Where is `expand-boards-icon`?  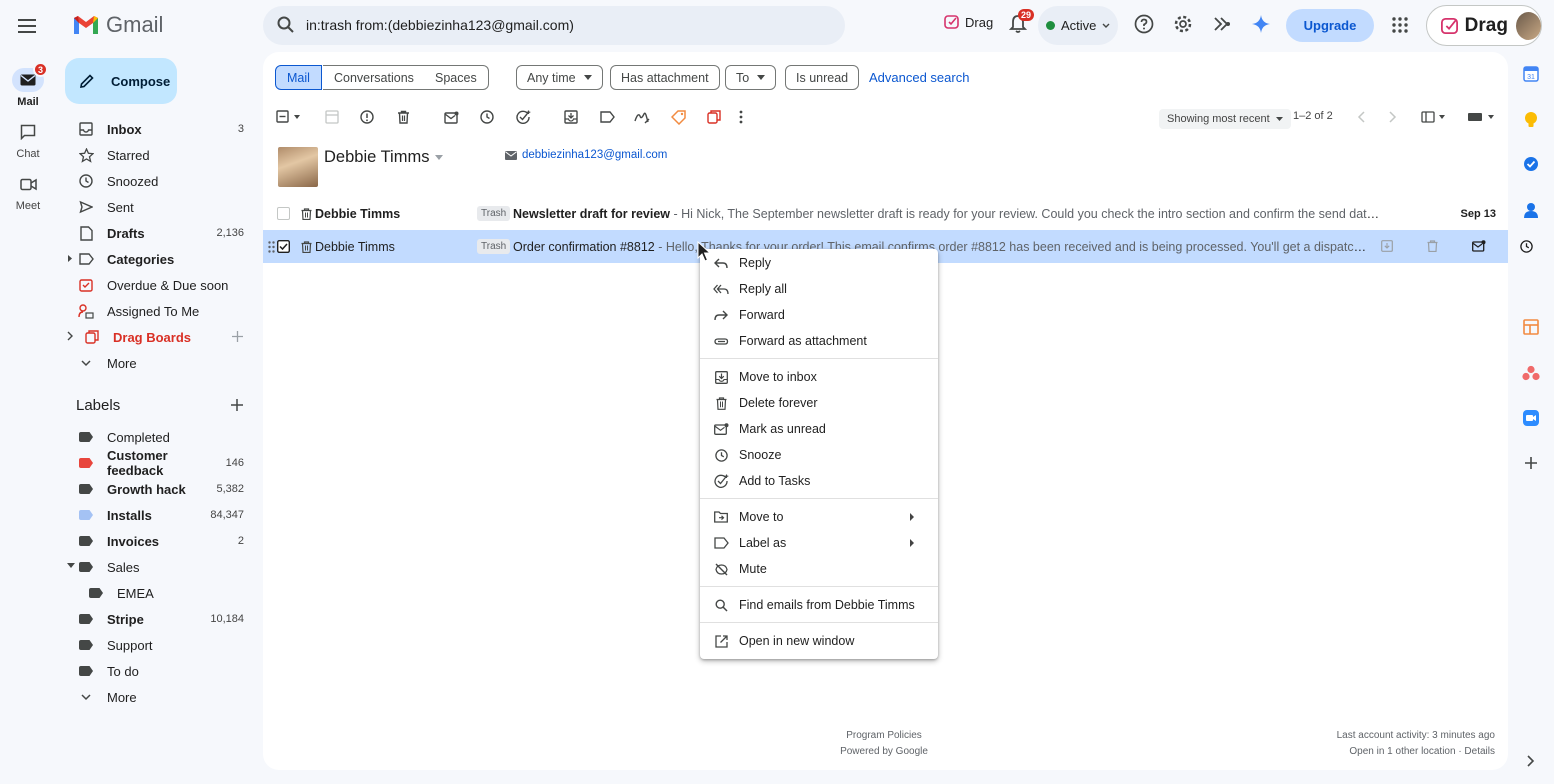
expand-boards-icon is located at coordinates (70, 336).